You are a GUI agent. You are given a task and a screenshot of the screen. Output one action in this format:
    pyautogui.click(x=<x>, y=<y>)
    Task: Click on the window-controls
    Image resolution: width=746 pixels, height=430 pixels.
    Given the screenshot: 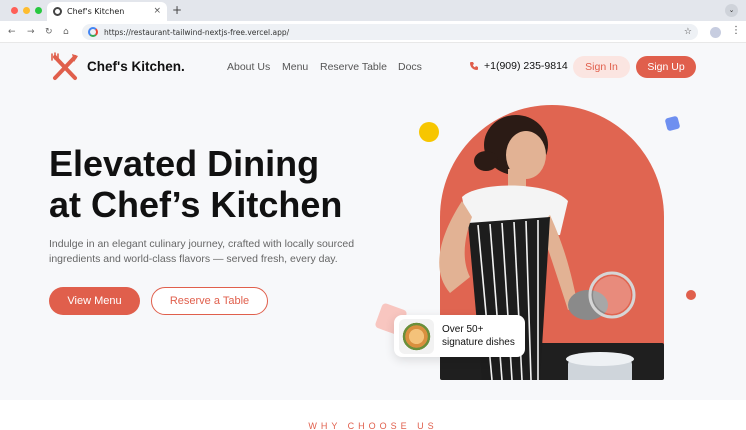 What is the action you would take?
    pyautogui.click(x=26, y=10)
    